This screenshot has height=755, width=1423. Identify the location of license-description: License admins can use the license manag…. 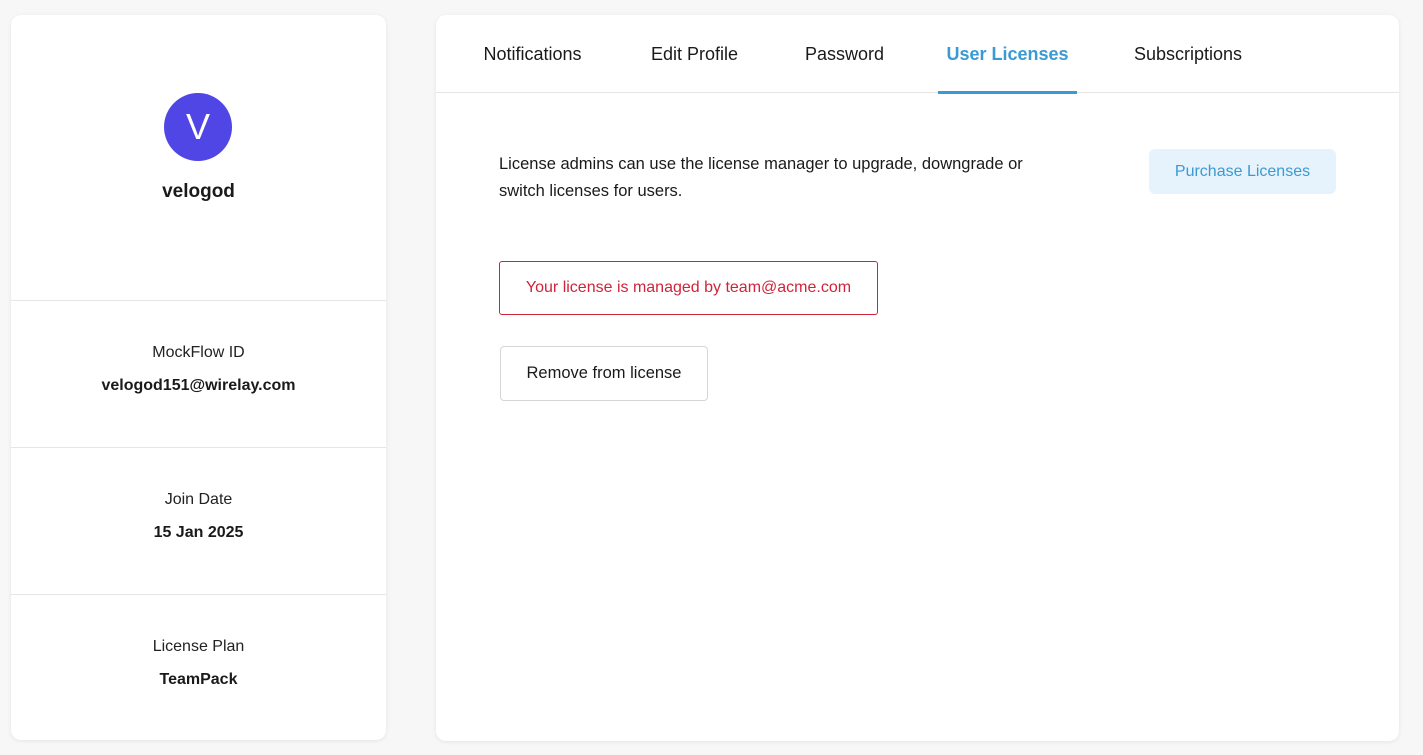
(761, 177).